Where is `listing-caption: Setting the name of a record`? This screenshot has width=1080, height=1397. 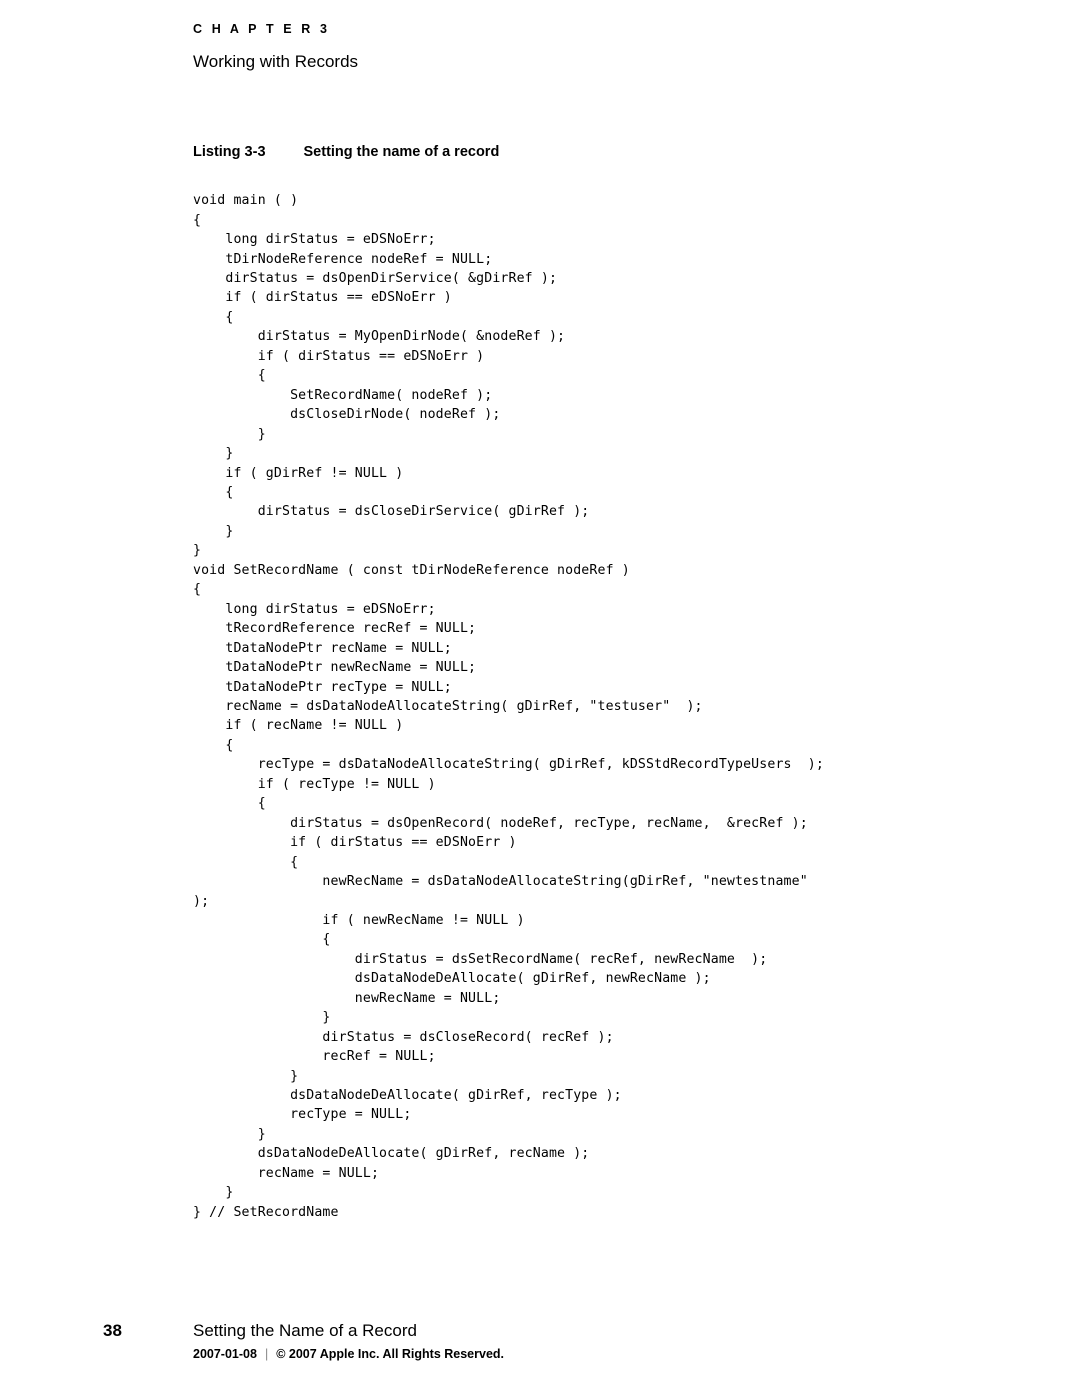
listing-caption: Setting the name of a record is located at coordinates (401, 152).